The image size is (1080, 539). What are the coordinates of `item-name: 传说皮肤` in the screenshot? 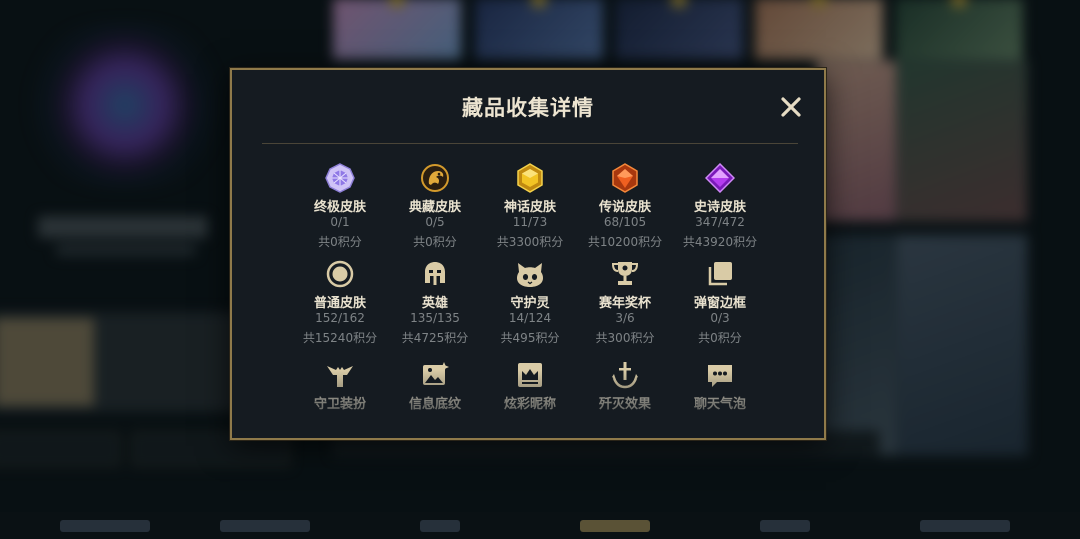 It's located at (624, 207).